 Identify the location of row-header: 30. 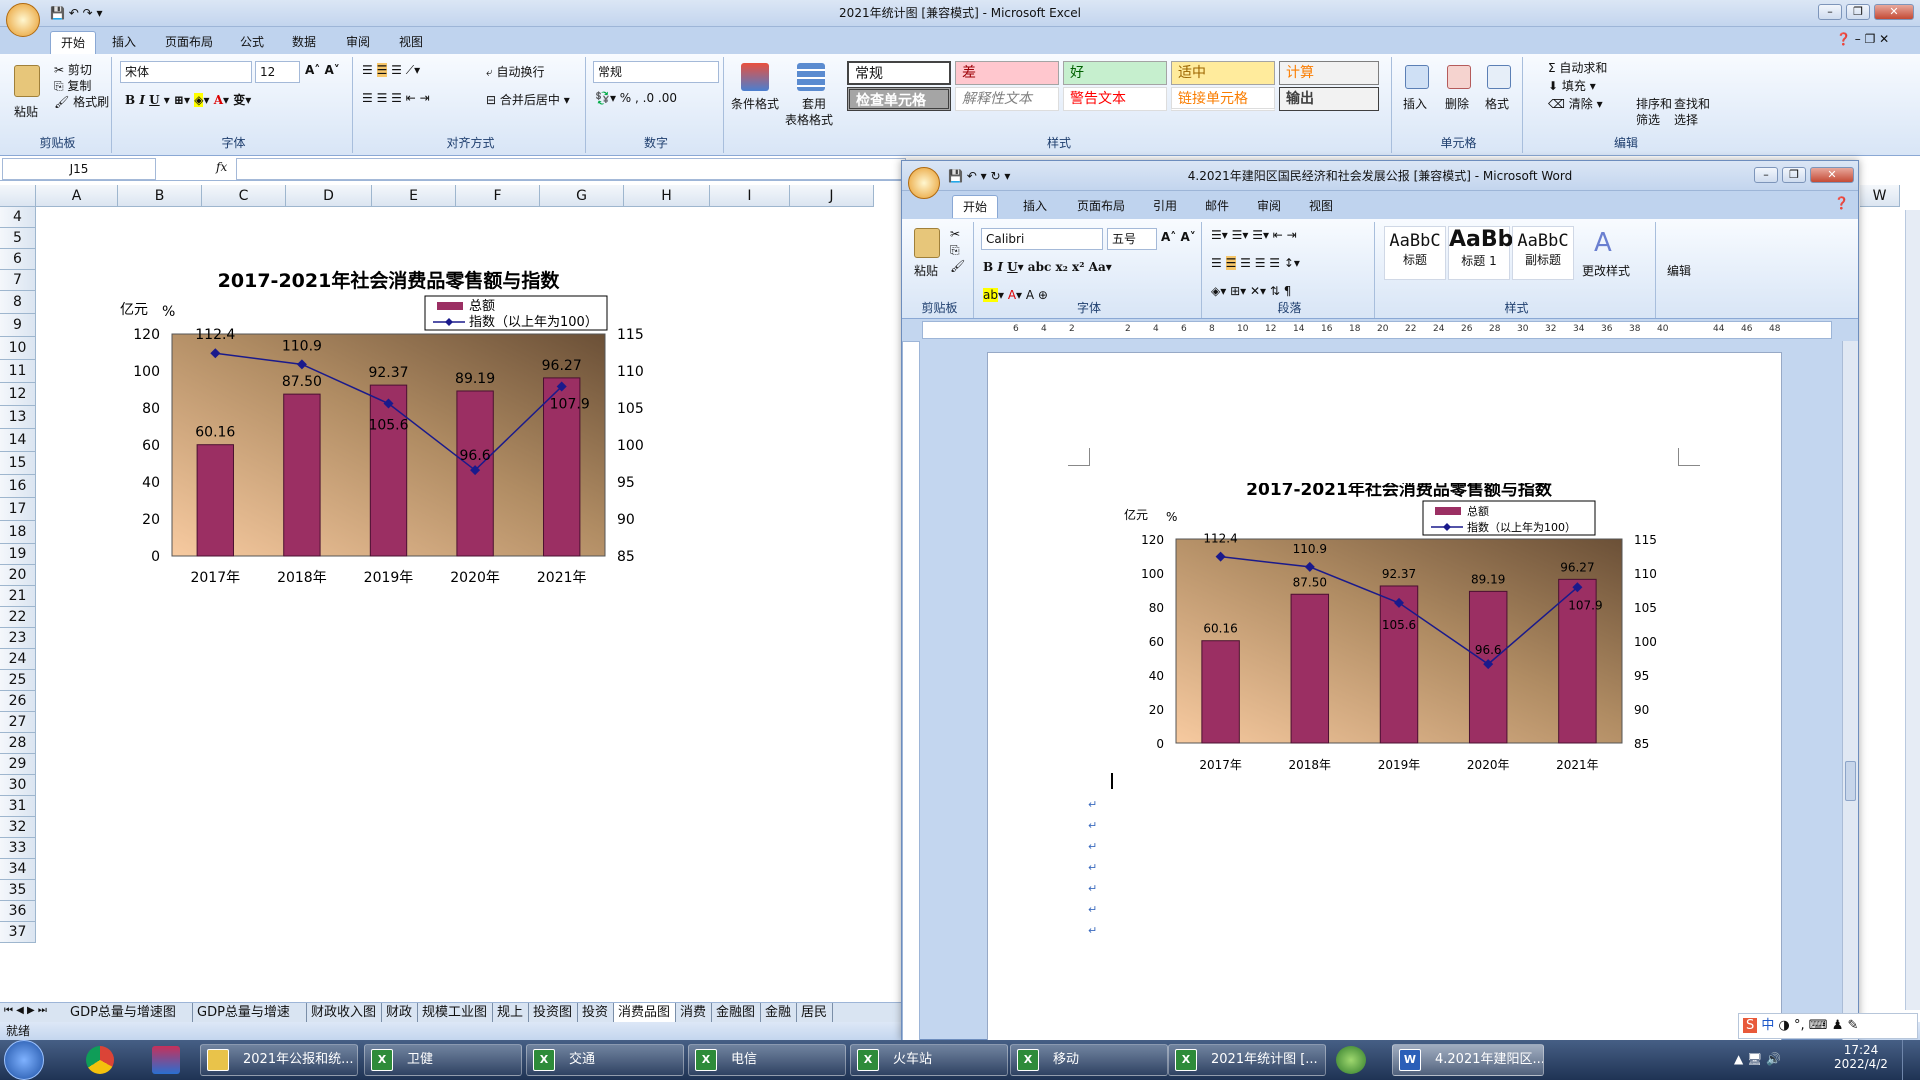
(18, 785).